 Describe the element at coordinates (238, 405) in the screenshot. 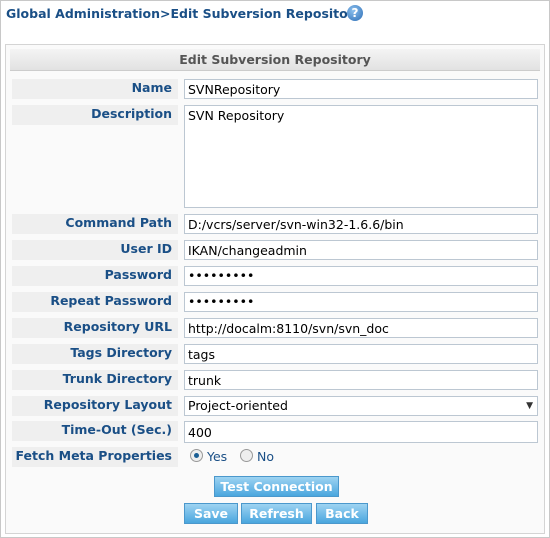

I see `repository-layout-value: Project-oriented` at that location.